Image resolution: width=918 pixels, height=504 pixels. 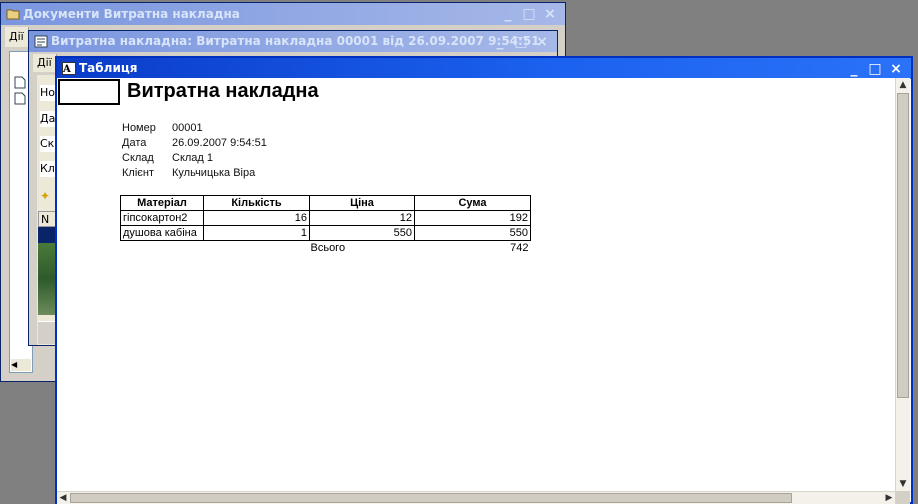 I want to click on scroll-down-icon: ▼, so click(x=903, y=484).